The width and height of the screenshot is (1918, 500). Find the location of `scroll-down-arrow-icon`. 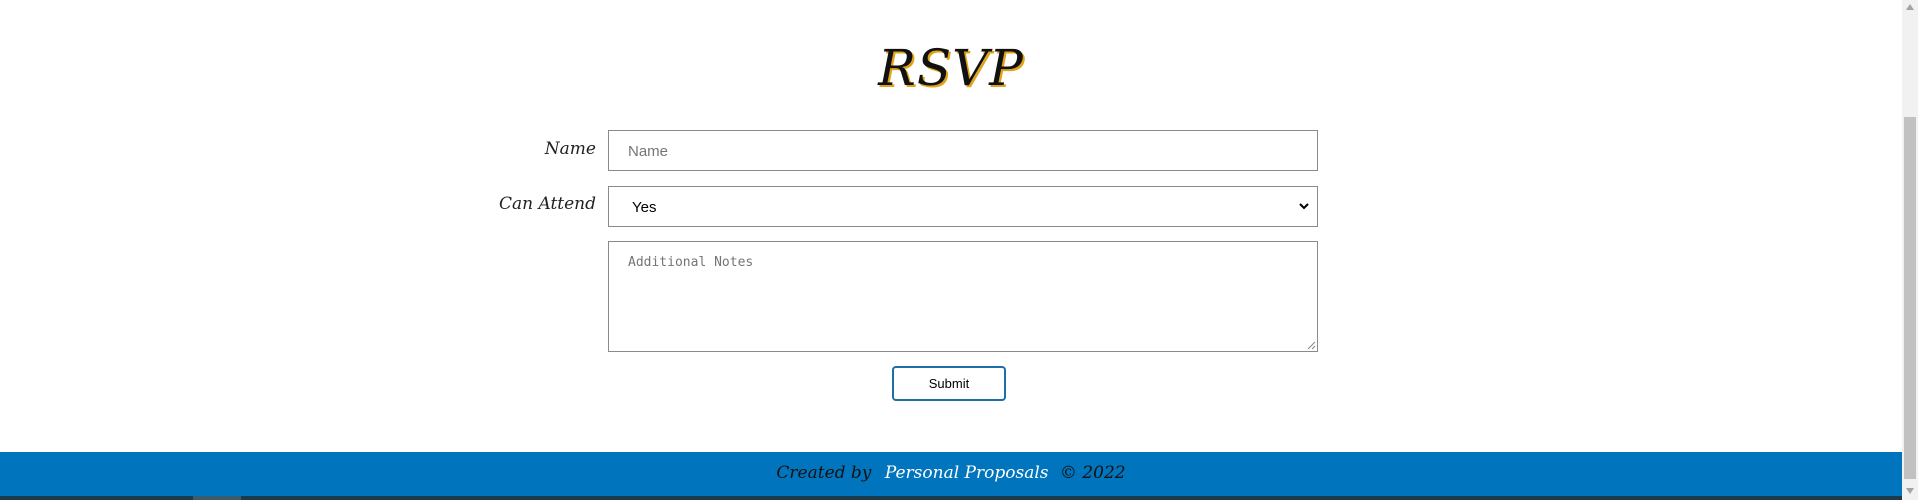

scroll-down-arrow-icon is located at coordinates (1910, 491).